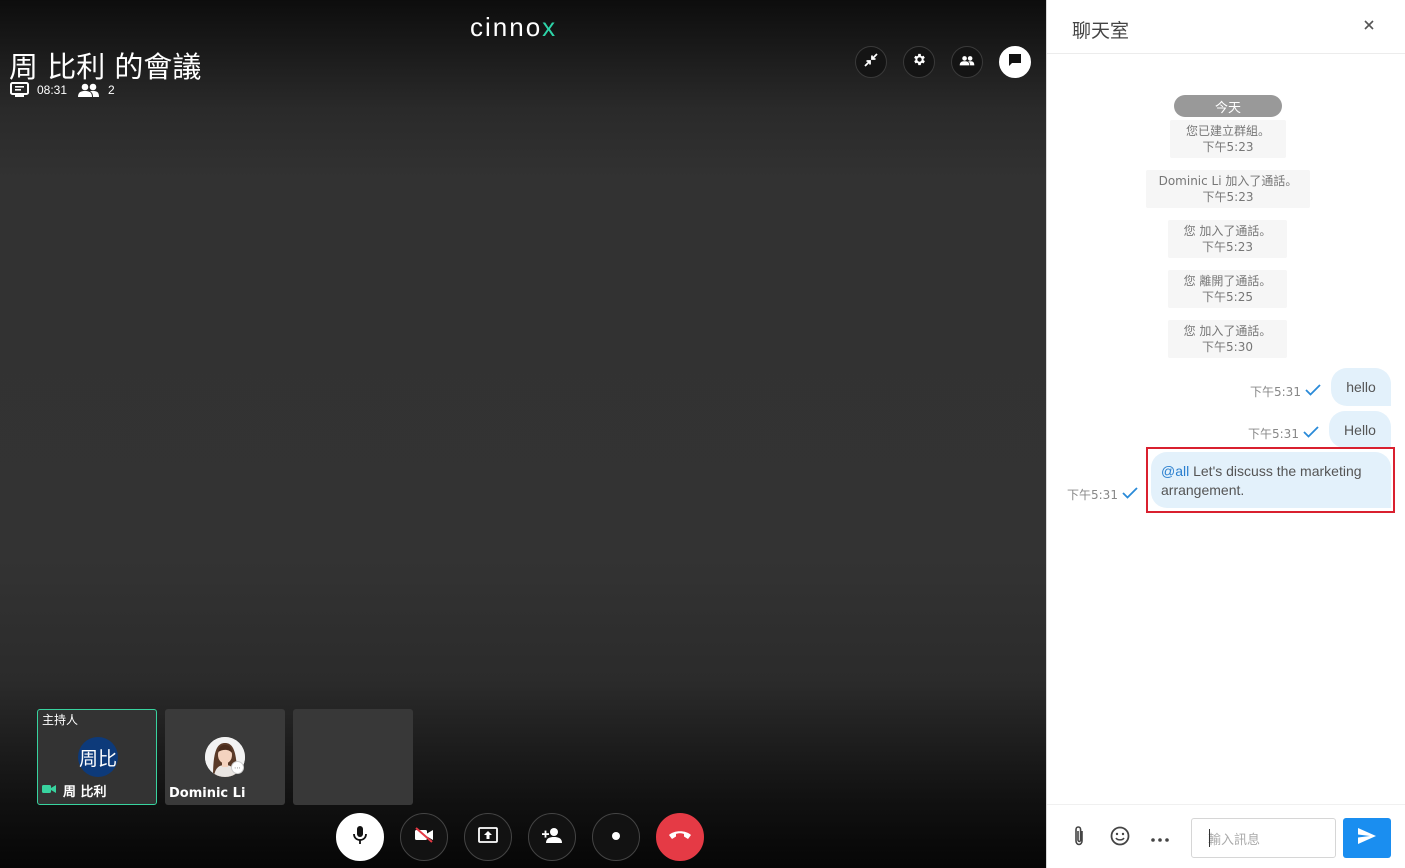 The width and height of the screenshot is (1405, 868). What do you see at coordinates (1227, 289) in the screenshot?
I see `system-message: 您 離開了通話。 下午5:25` at bounding box center [1227, 289].